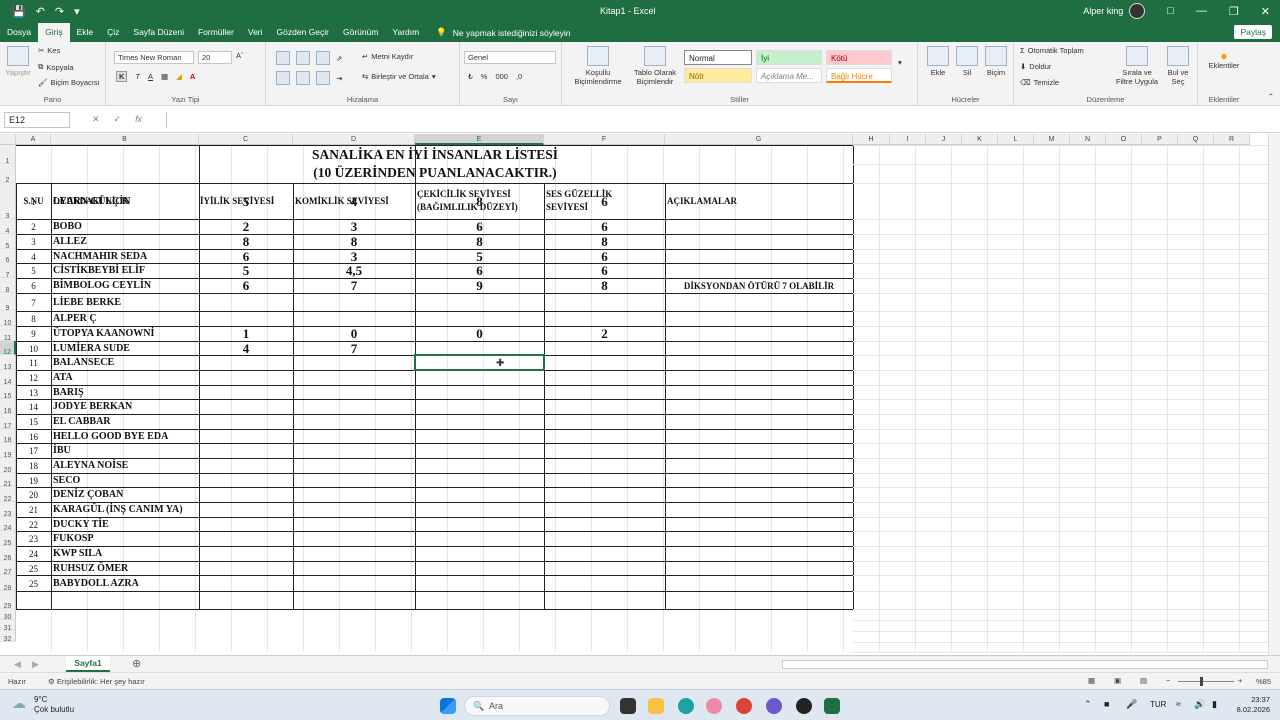  I want to click on function-icon: fx, so click(138, 119).